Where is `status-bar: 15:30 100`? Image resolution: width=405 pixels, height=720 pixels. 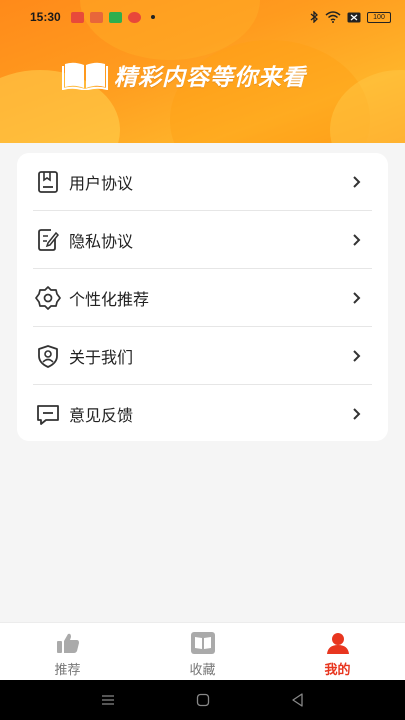
status-bar: 15:30 100 is located at coordinates (202, 17).